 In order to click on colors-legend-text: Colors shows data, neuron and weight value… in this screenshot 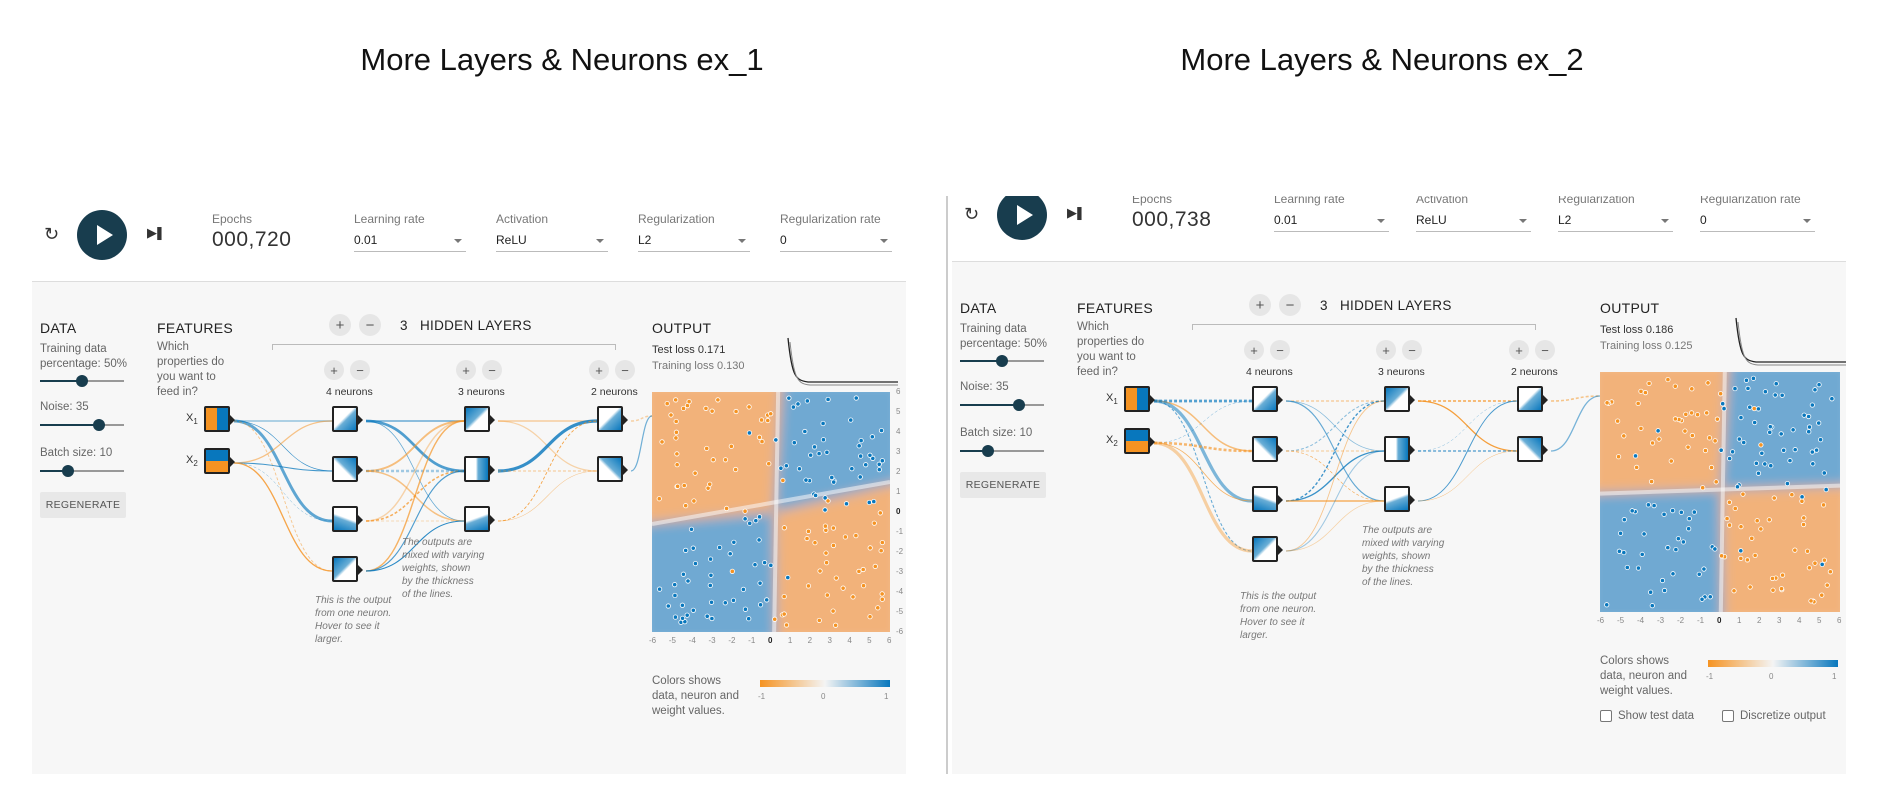, I will do `click(1650, 676)`.